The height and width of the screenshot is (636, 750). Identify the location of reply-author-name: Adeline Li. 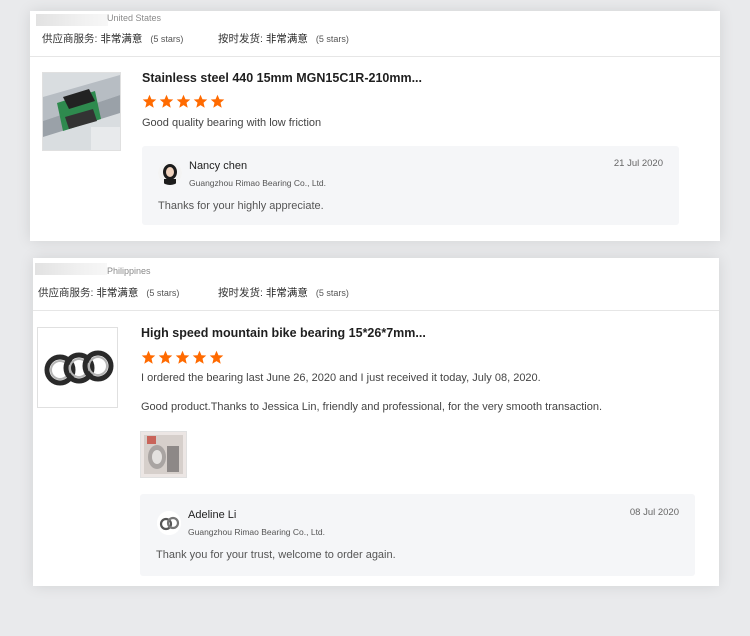
(212, 515).